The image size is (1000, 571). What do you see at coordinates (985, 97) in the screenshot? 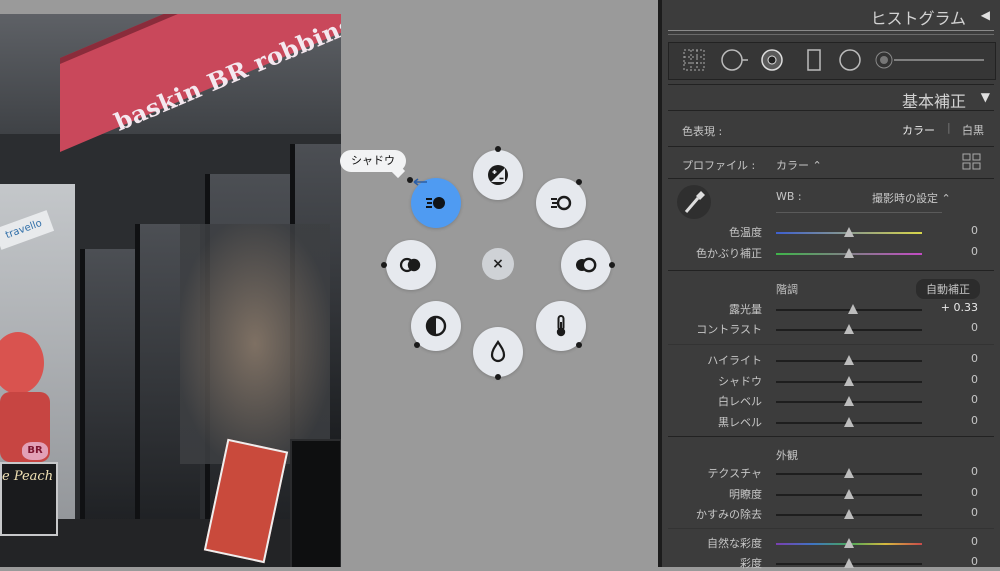
I see `expand-icon: ▼` at bounding box center [985, 97].